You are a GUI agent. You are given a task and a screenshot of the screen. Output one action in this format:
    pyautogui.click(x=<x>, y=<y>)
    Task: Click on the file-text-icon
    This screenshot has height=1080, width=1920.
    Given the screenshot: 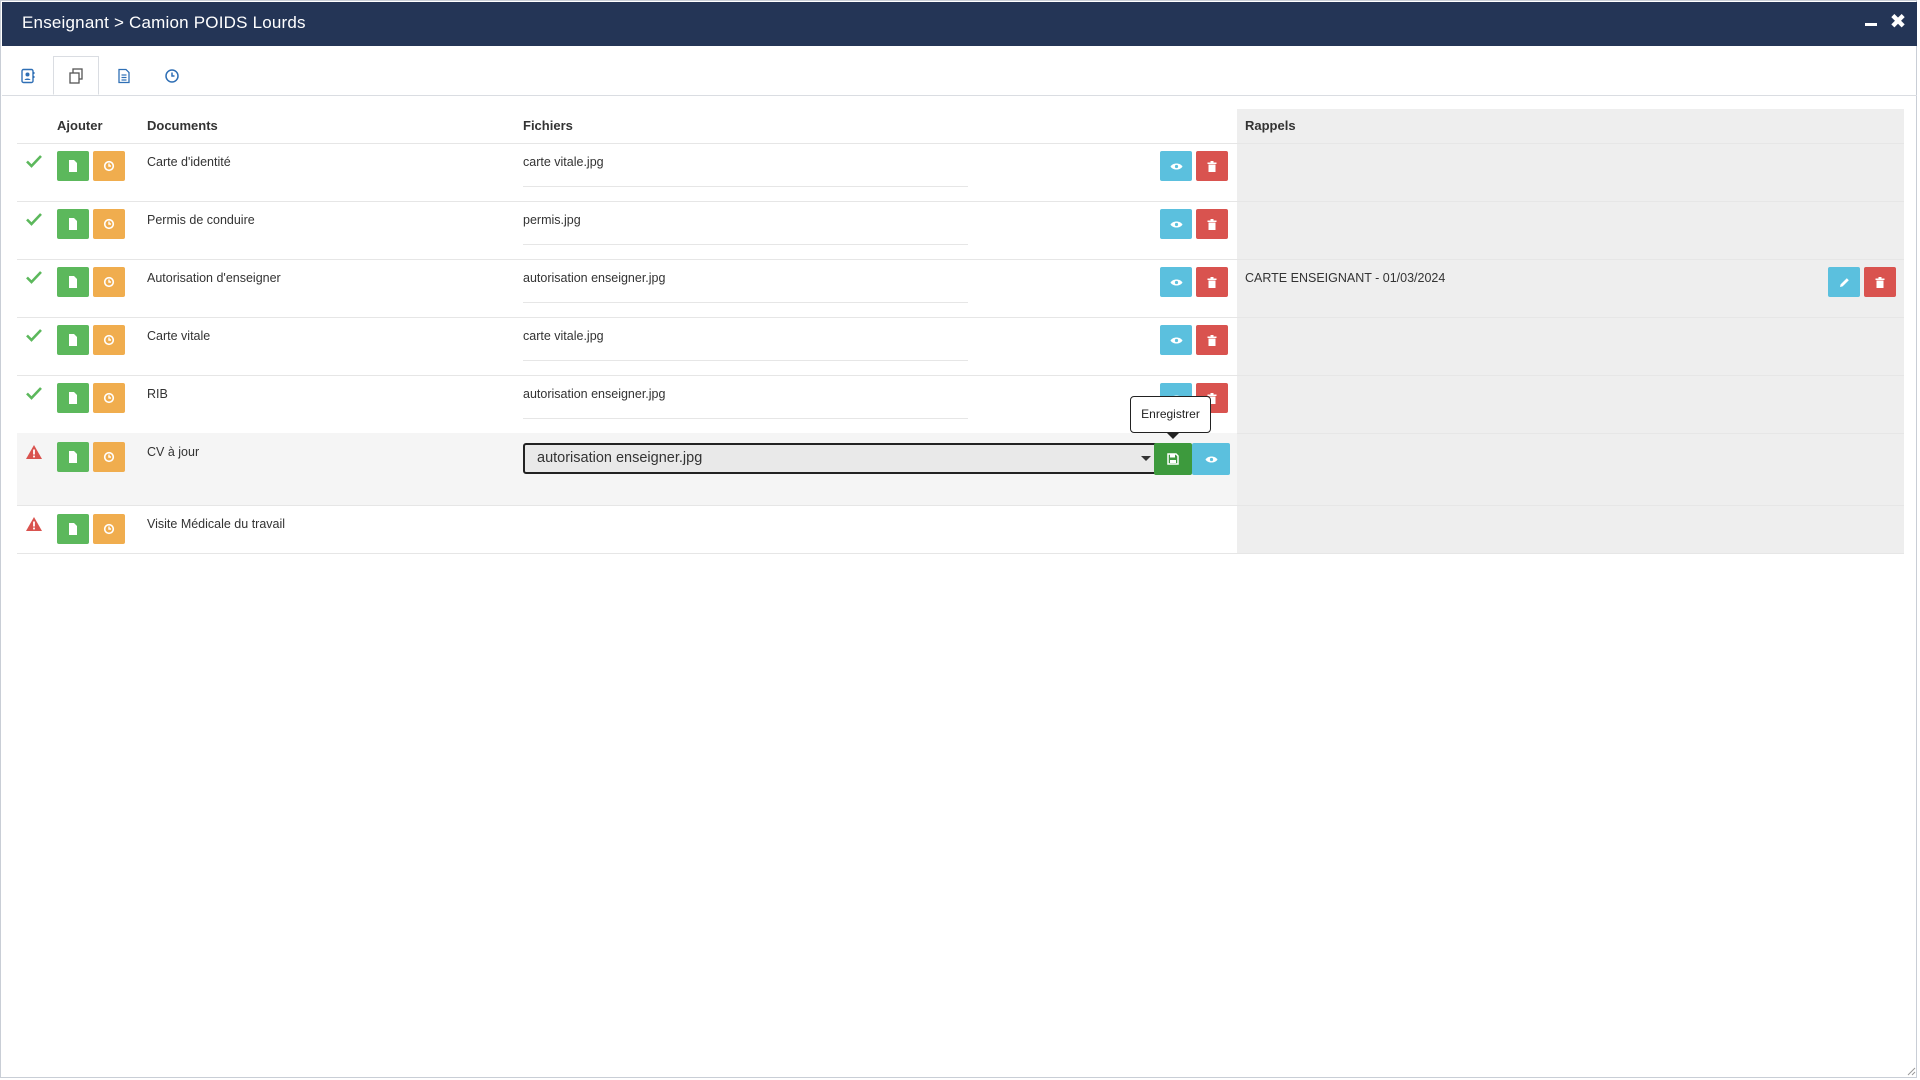 What is the action you would take?
    pyautogui.click(x=124, y=75)
    